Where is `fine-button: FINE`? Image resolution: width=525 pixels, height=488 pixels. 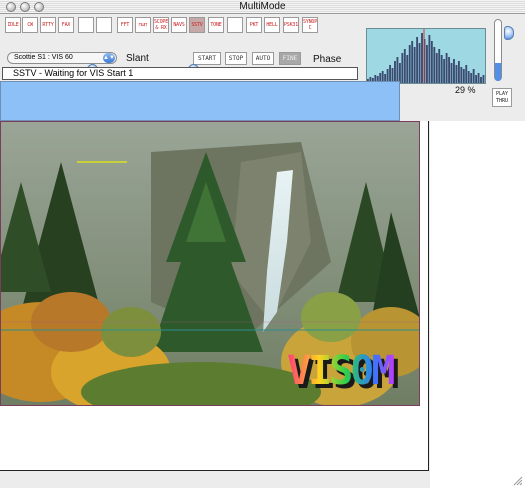 fine-button: FINE is located at coordinates (290, 58).